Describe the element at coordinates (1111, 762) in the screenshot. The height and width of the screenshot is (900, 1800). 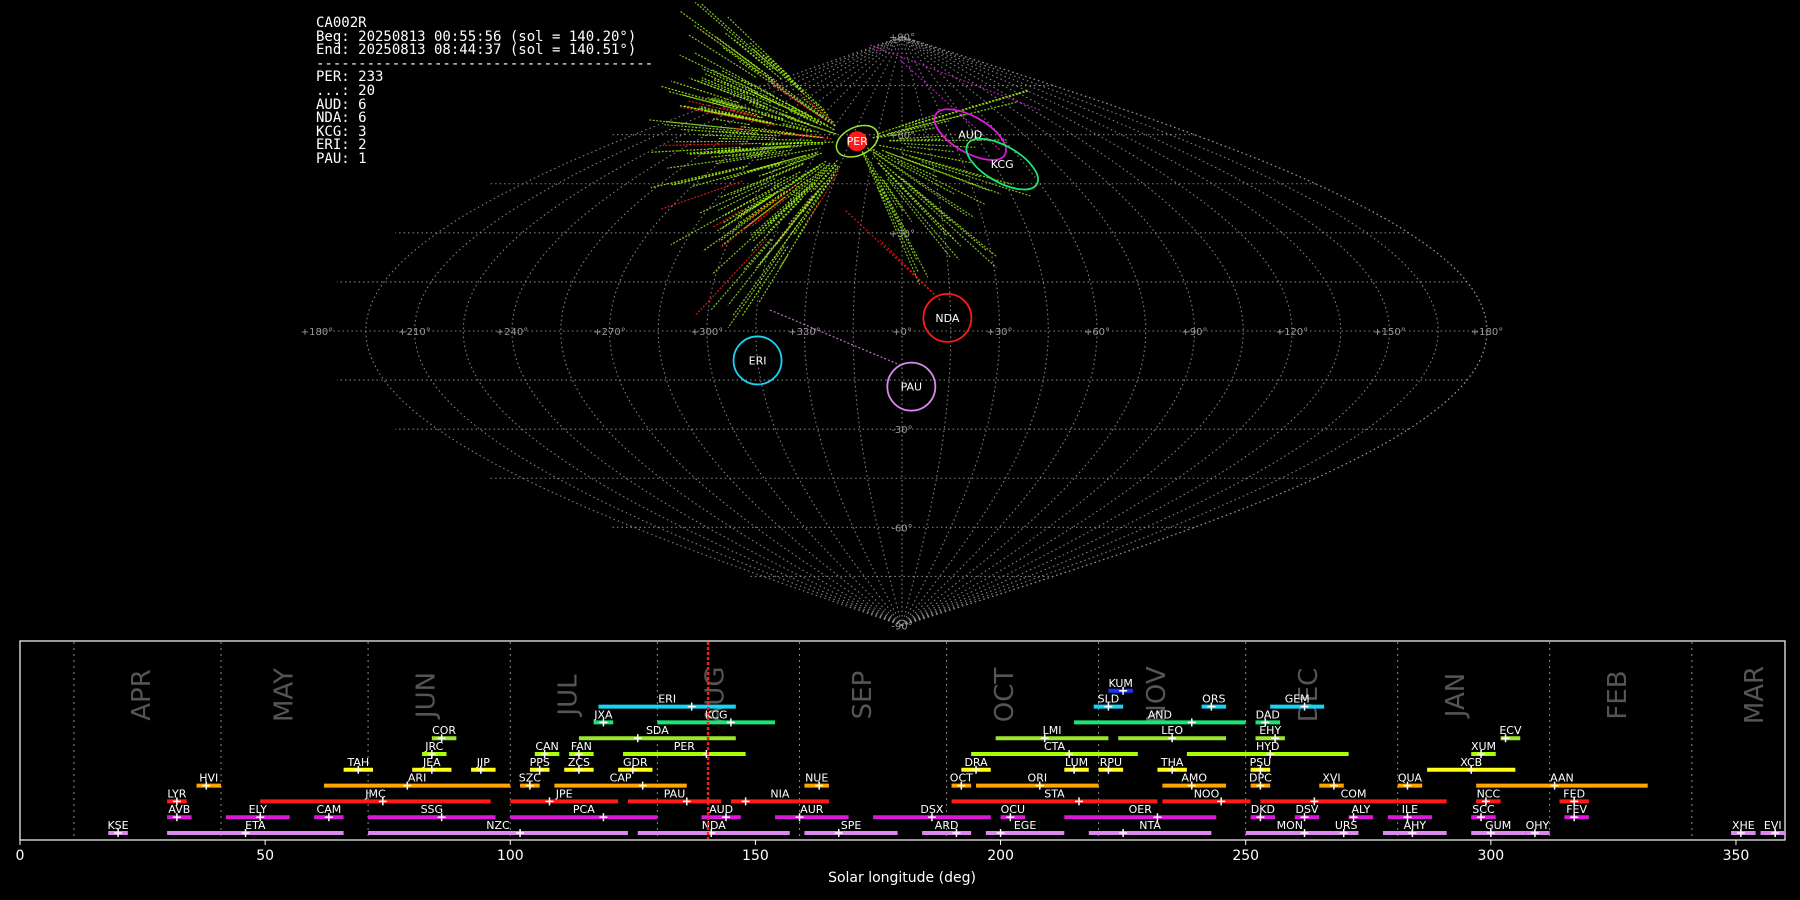
I see `shower-label: RPU` at that location.